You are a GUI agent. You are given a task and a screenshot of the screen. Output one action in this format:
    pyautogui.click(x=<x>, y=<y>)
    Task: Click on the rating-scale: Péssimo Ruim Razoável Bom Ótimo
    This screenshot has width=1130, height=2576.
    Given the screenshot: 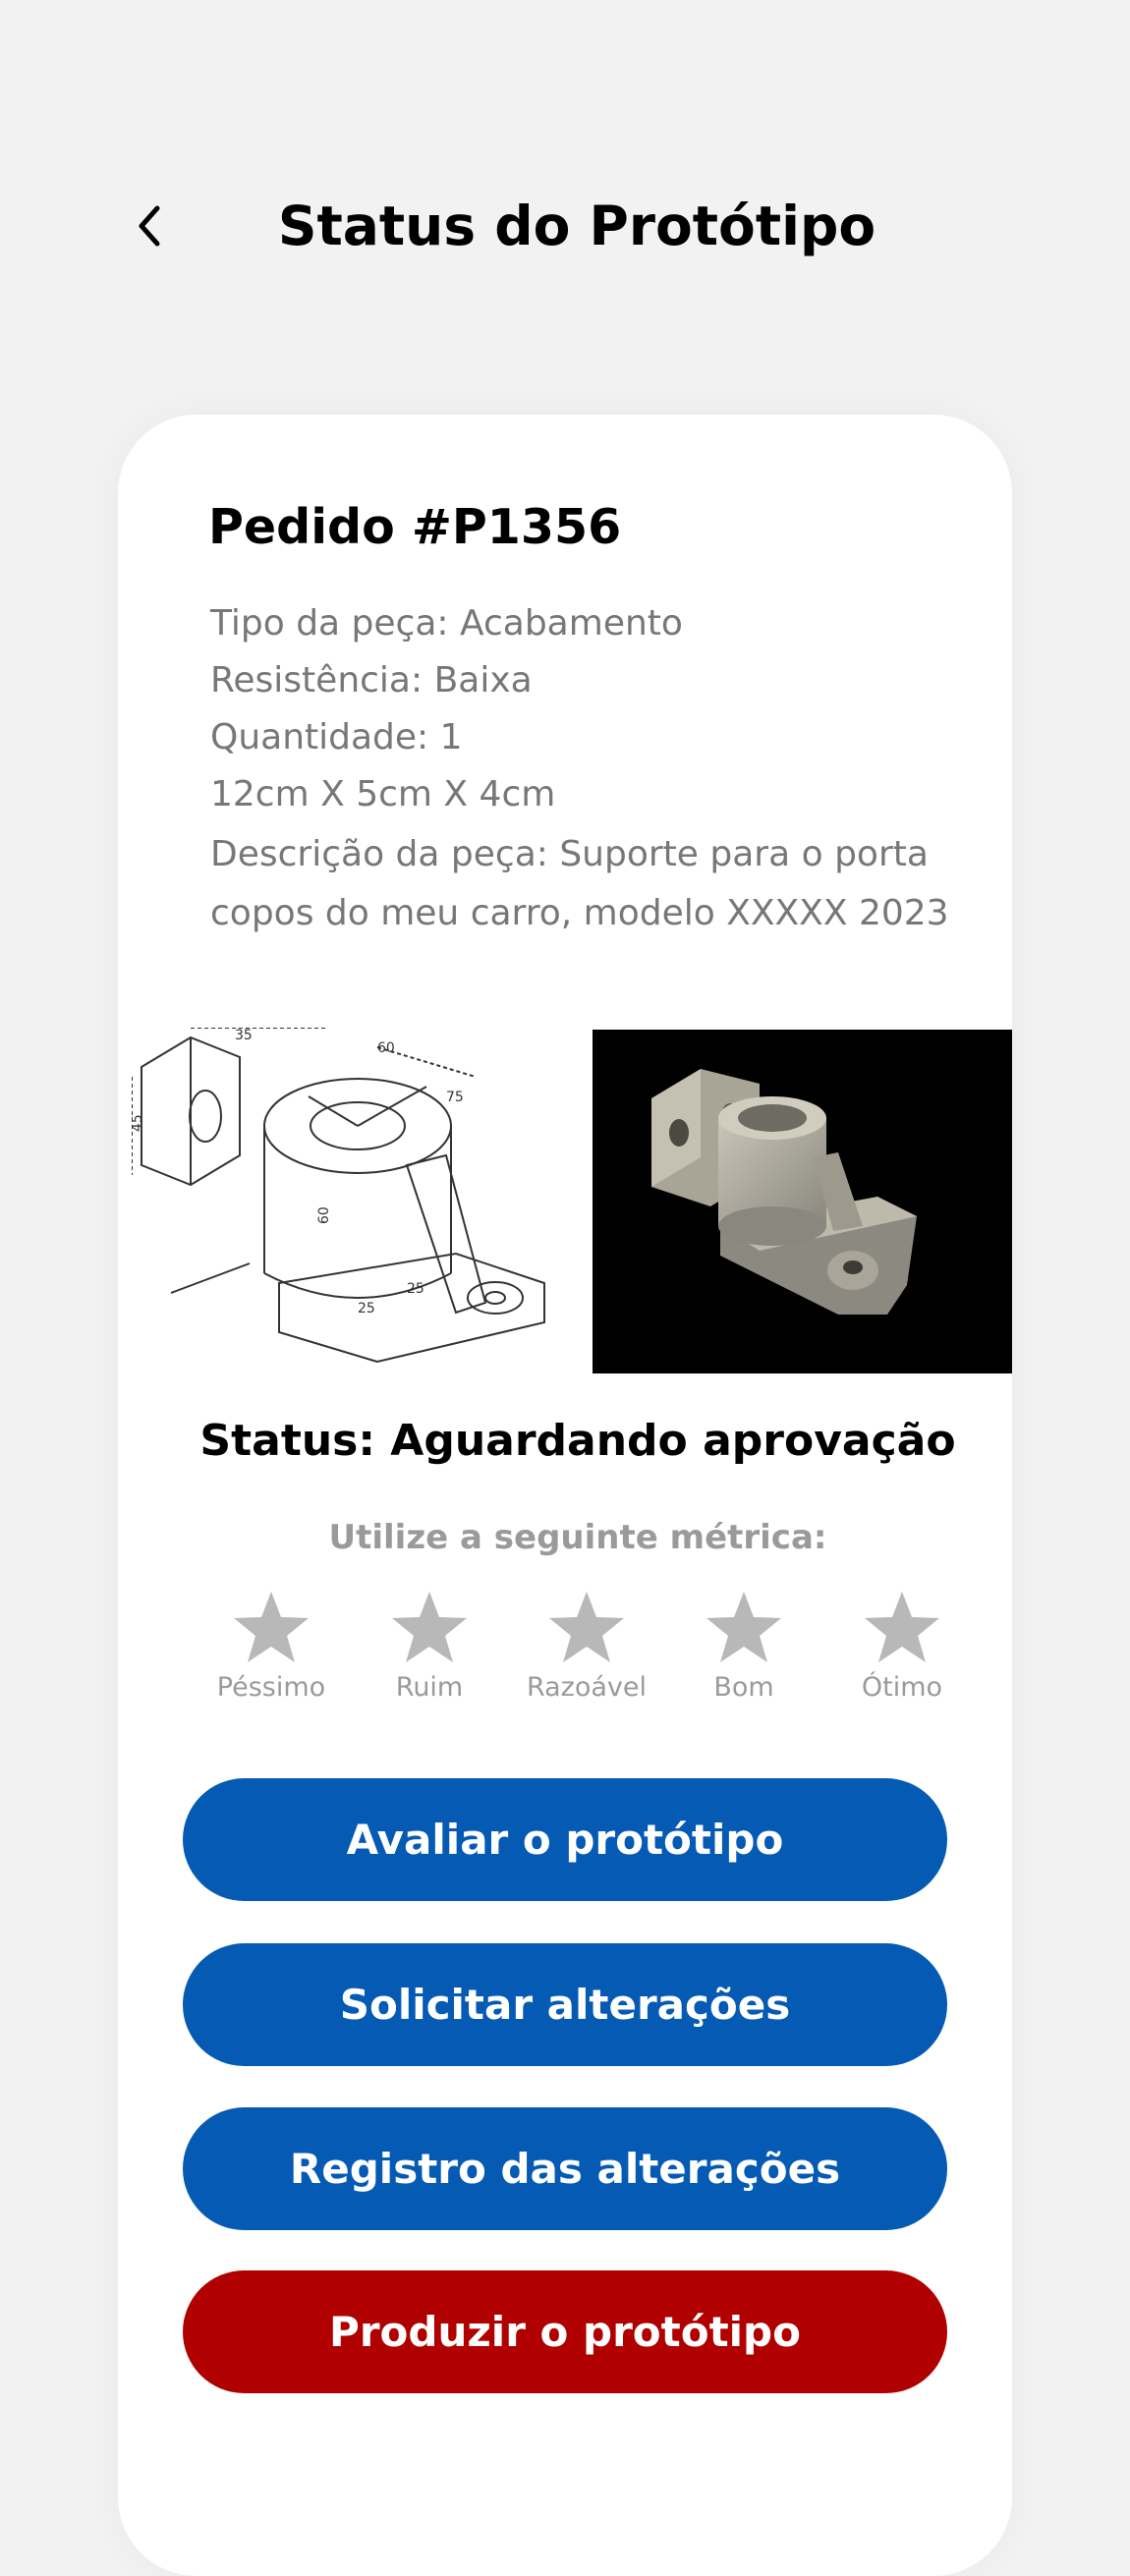 What is the action you would take?
    pyautogui.click(x=565, y=1658)
    